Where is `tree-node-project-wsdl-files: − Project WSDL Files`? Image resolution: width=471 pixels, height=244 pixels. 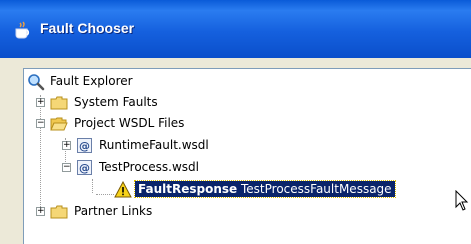 tree-node-project-wsdl-files: − Project WSDL Files is located at coordinates (144, 124).